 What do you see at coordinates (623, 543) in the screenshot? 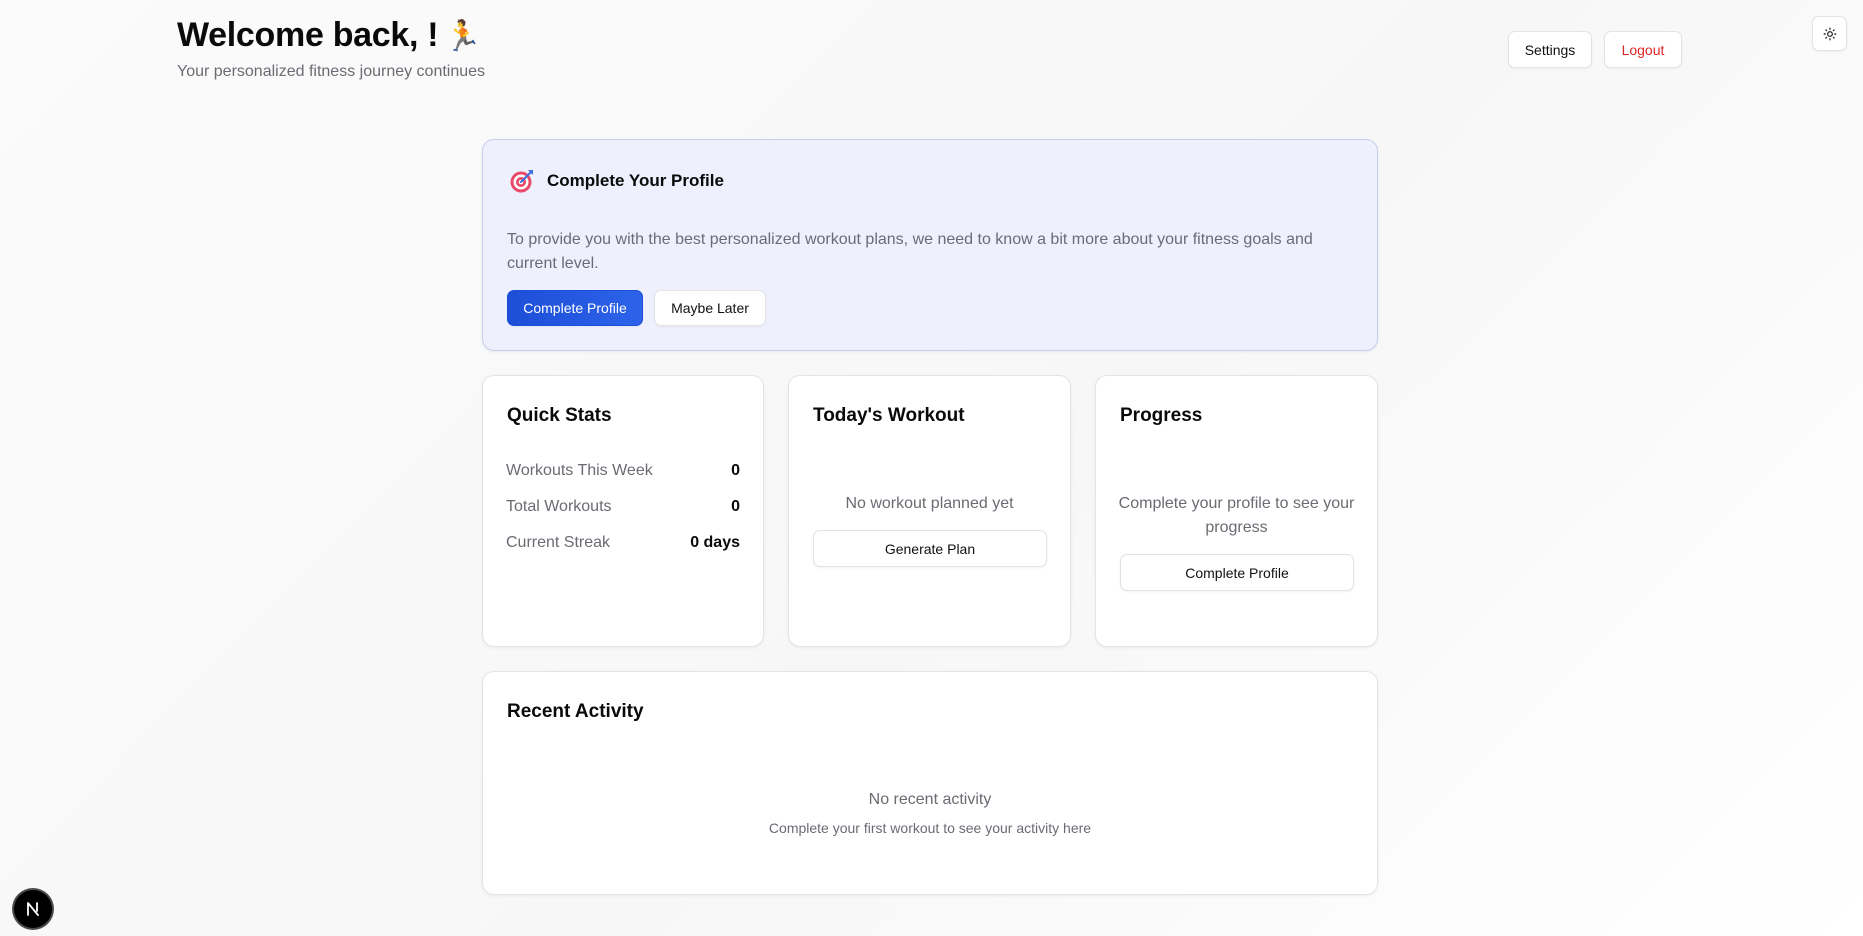
I see `stat-row-current-streak: Current Streak 0 days` at bounding box center [623, 543].